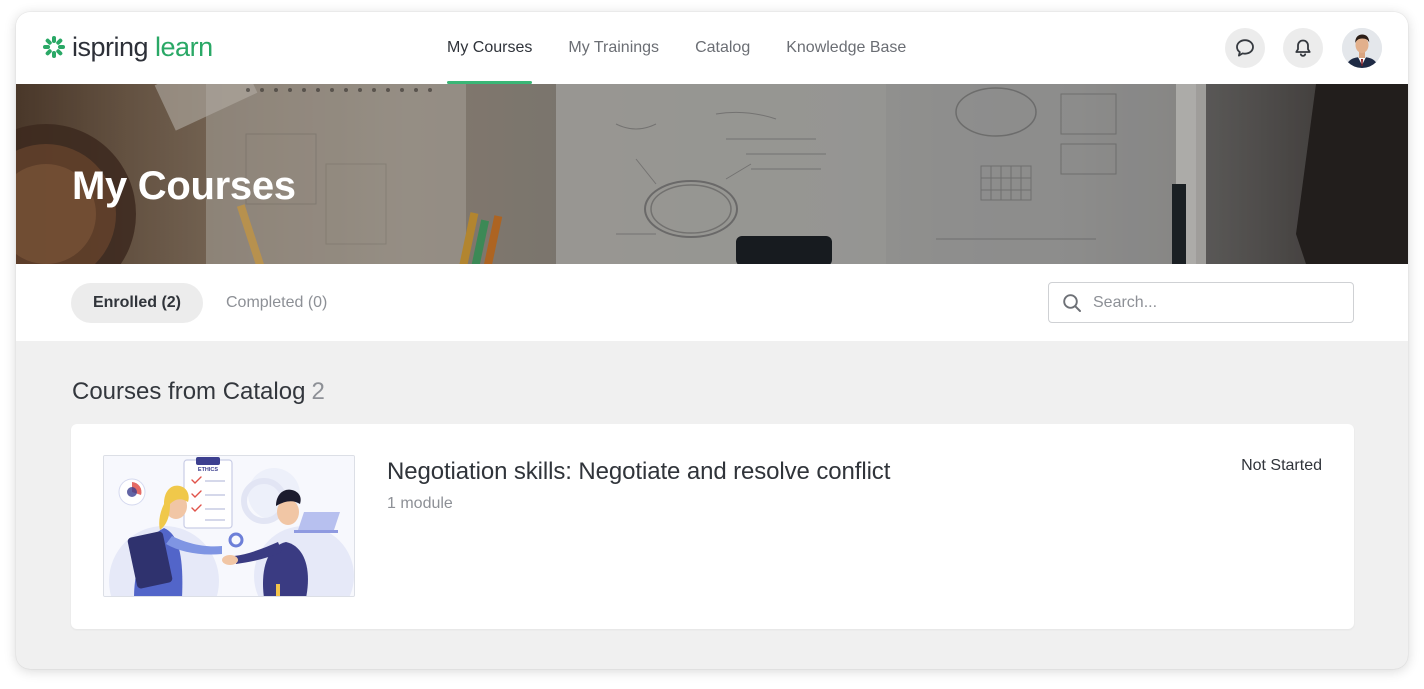 This screenshot has width=1424, height=689. I want to click on section-title-text: Courses from Catalog, so click(189, 391).